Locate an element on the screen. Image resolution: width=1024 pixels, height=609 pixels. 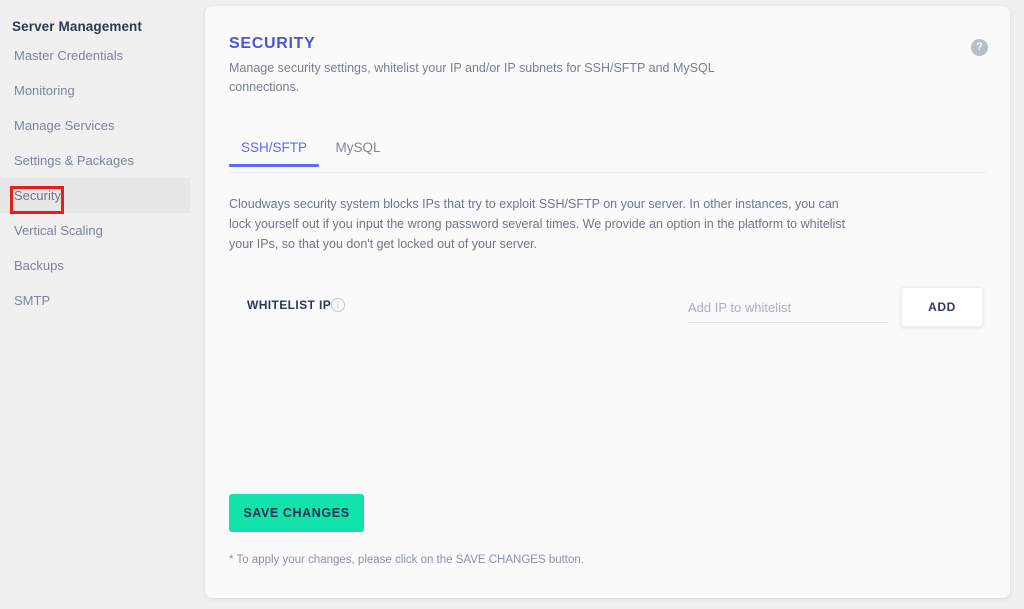
sidebar-item-label: Master Credentials is located at coordinates (69, 55).